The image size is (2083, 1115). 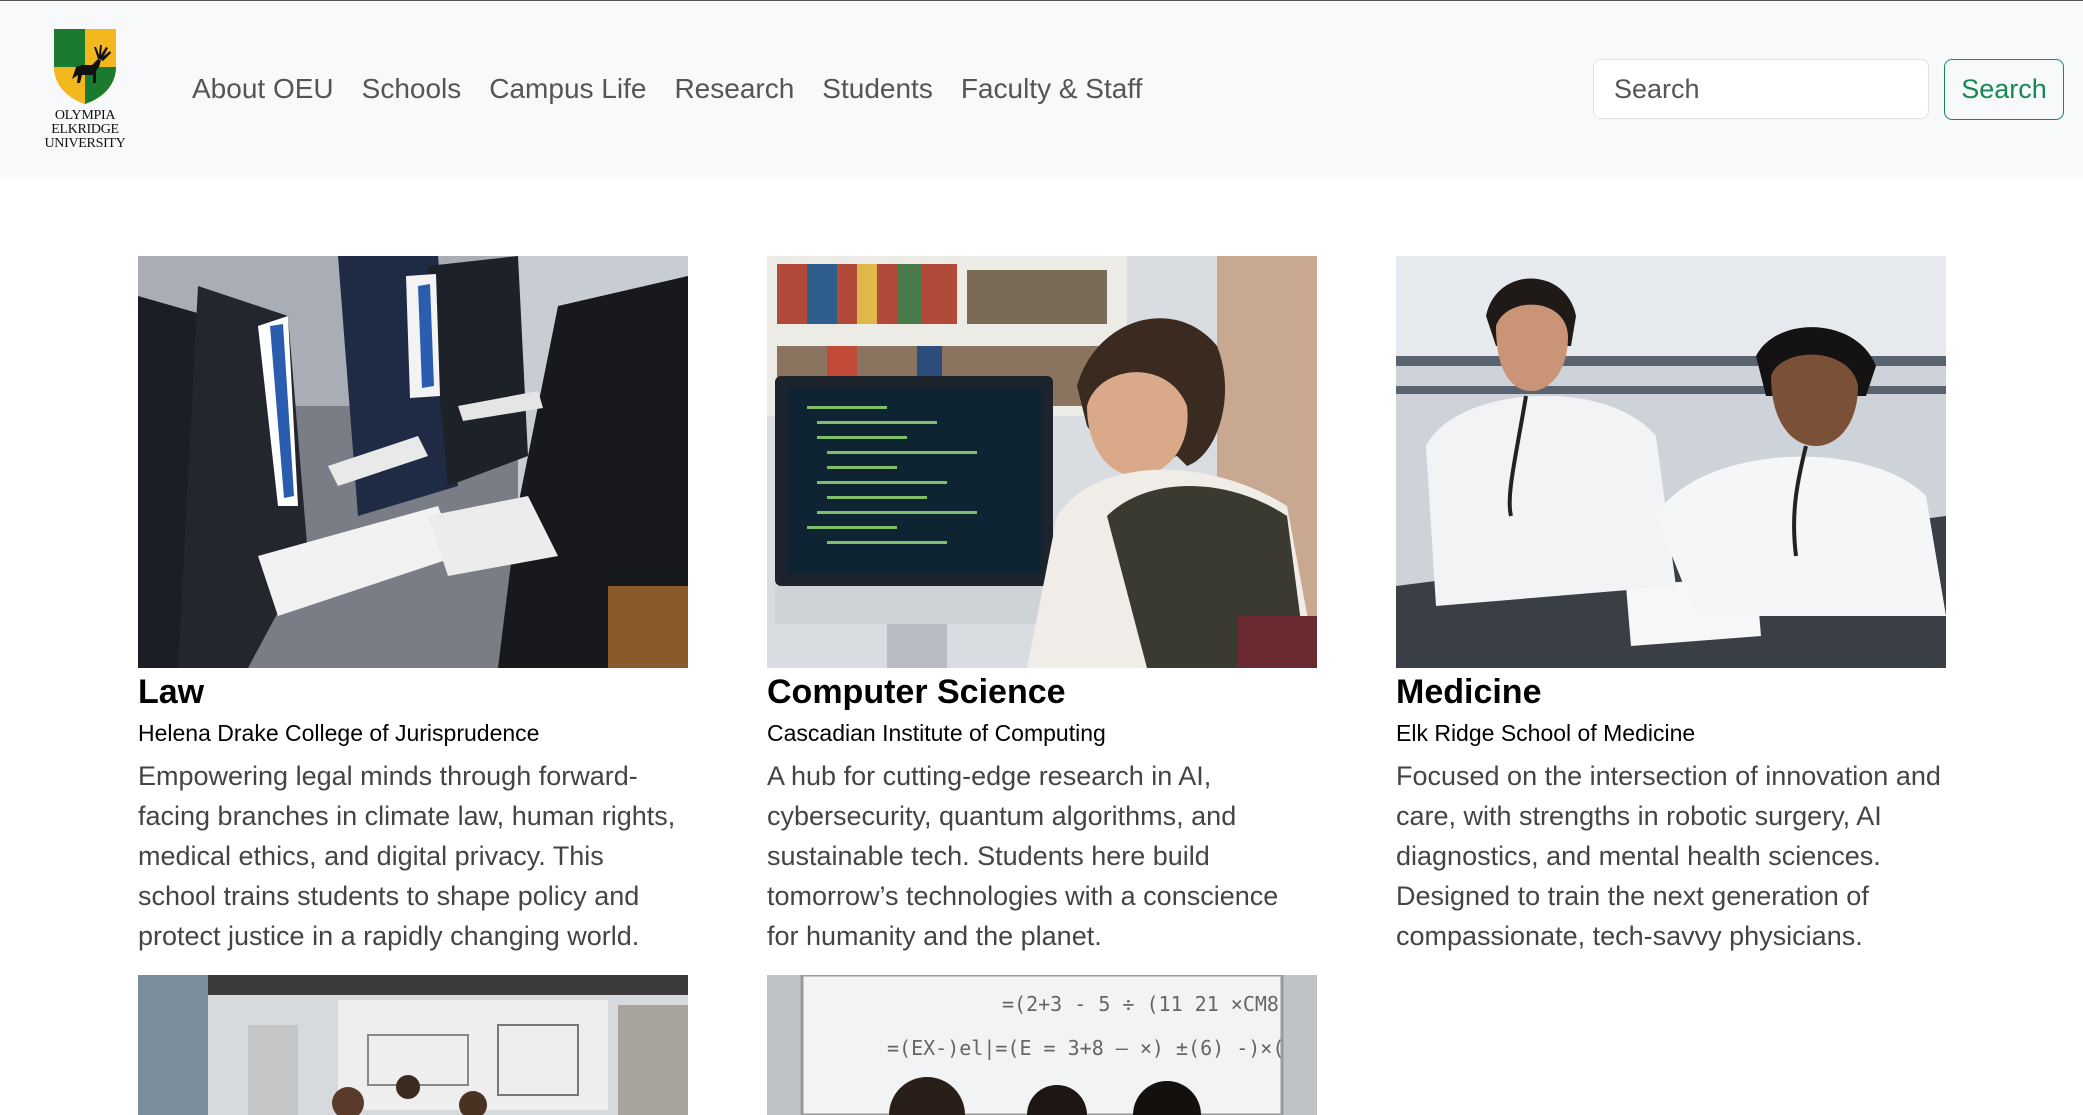 I want to click on whiteboard-line-2: =(EX-)el|=(E = 3+8 — ×) ±(6) -)×(, so click(x=1085, y=1048).